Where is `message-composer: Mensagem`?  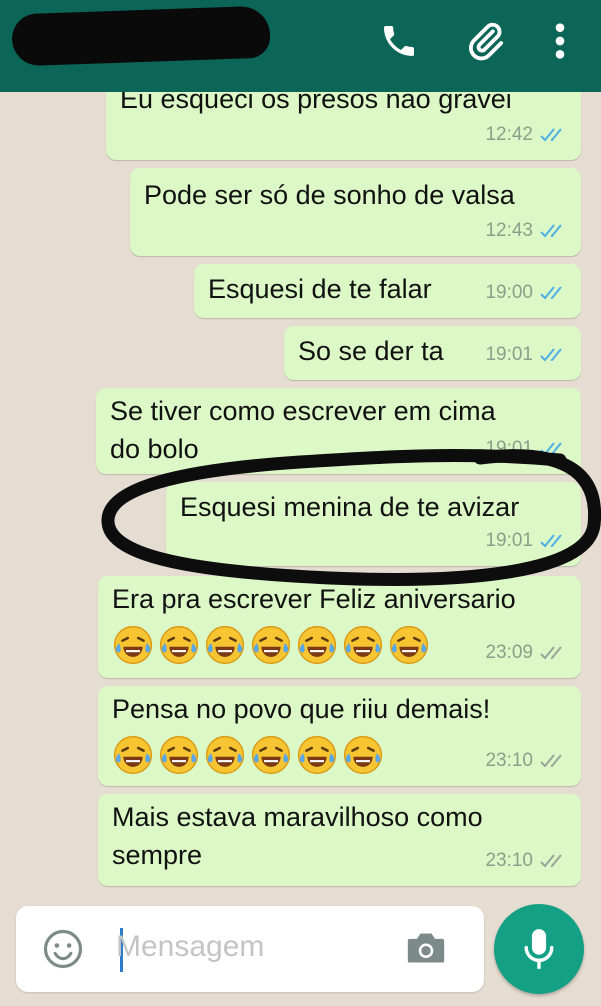 message-composer: Mensagem is located at coordinates (250, 949).